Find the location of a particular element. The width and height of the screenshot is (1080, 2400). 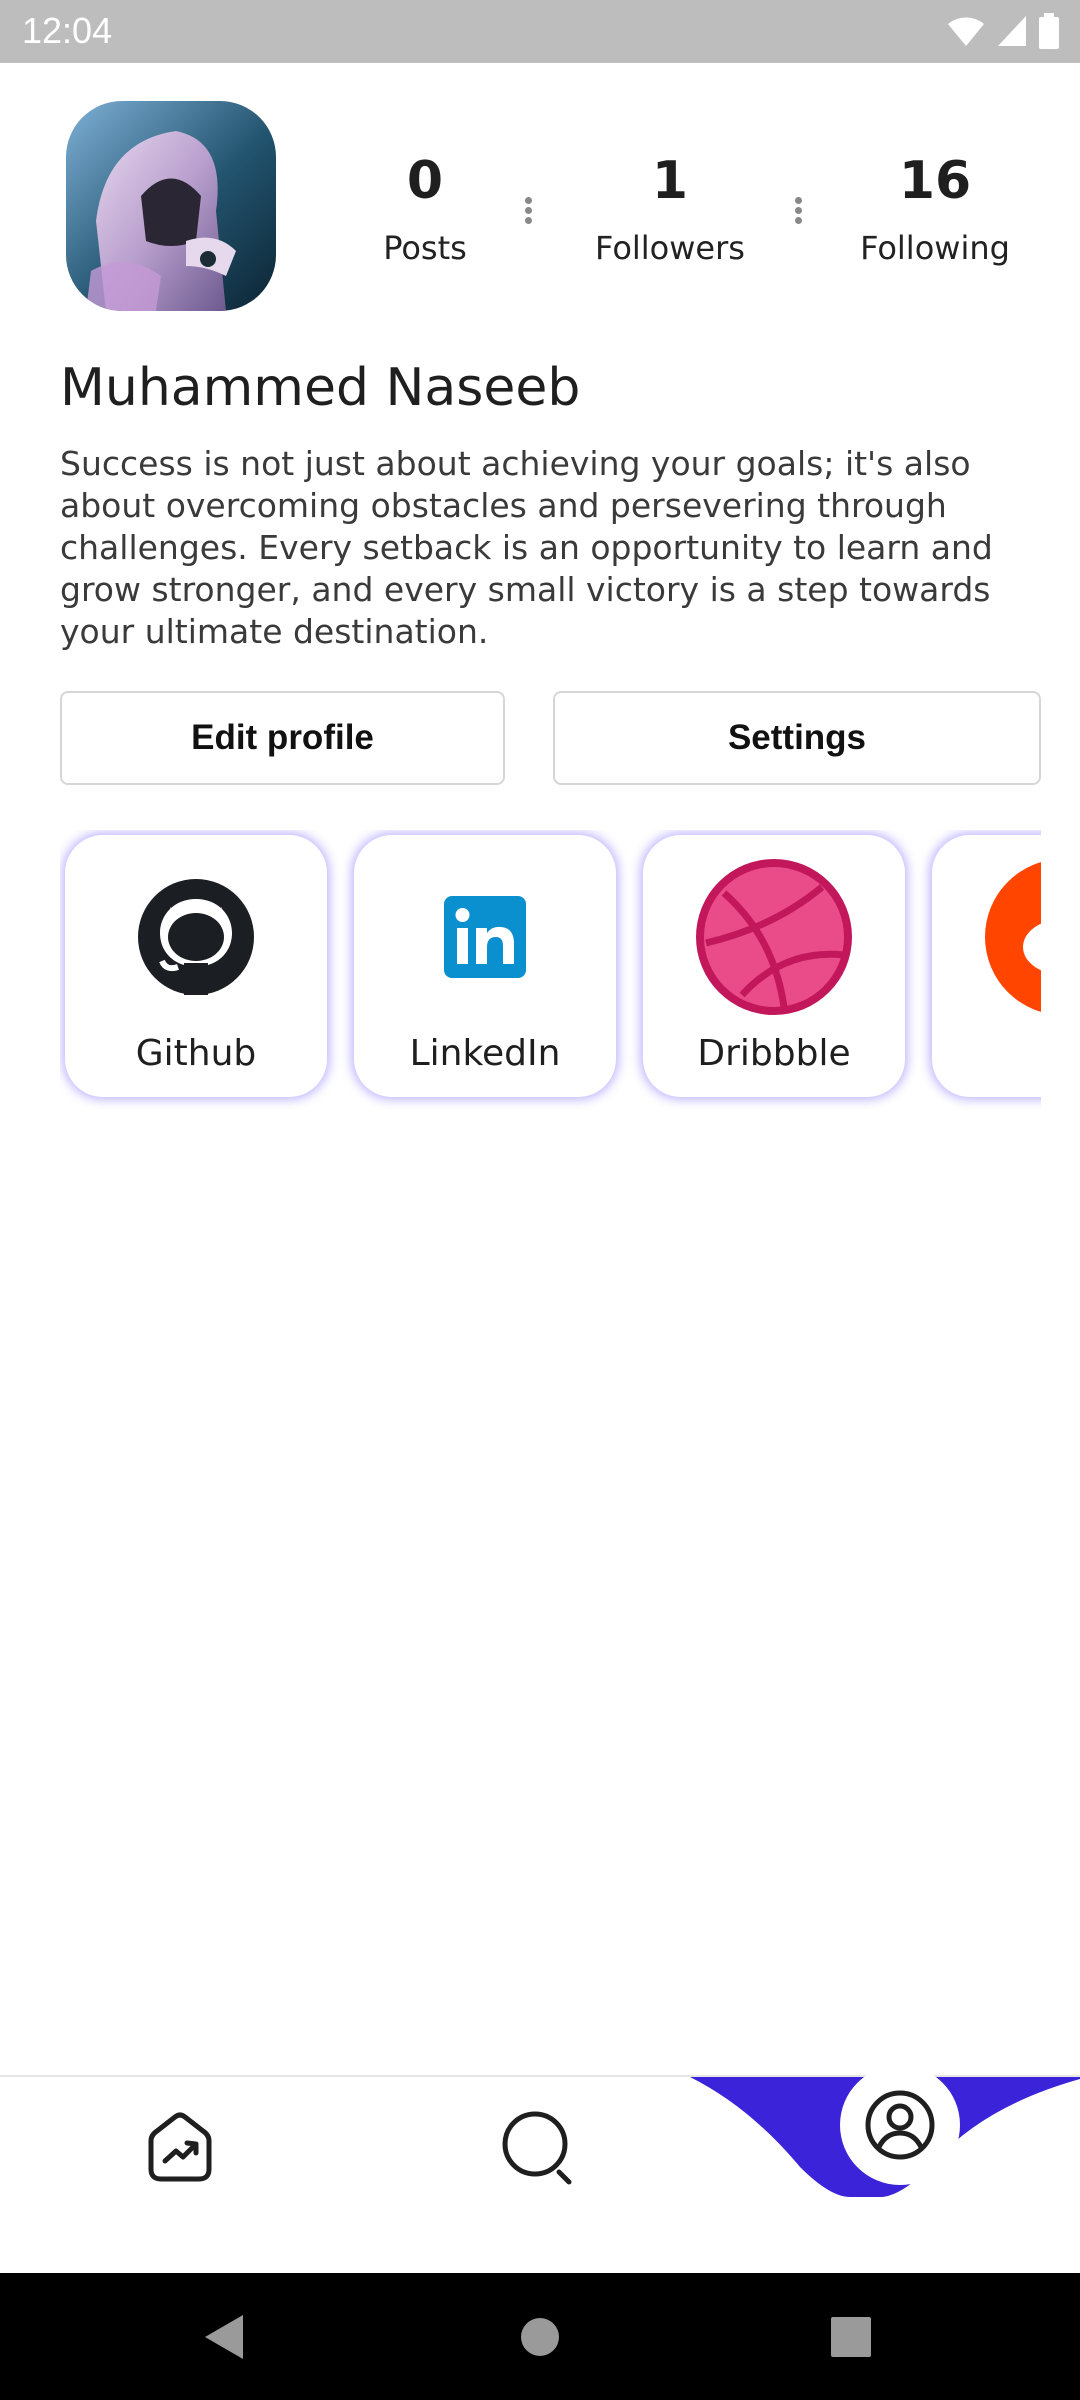

search-icon is located at coordinates (537, 2148).